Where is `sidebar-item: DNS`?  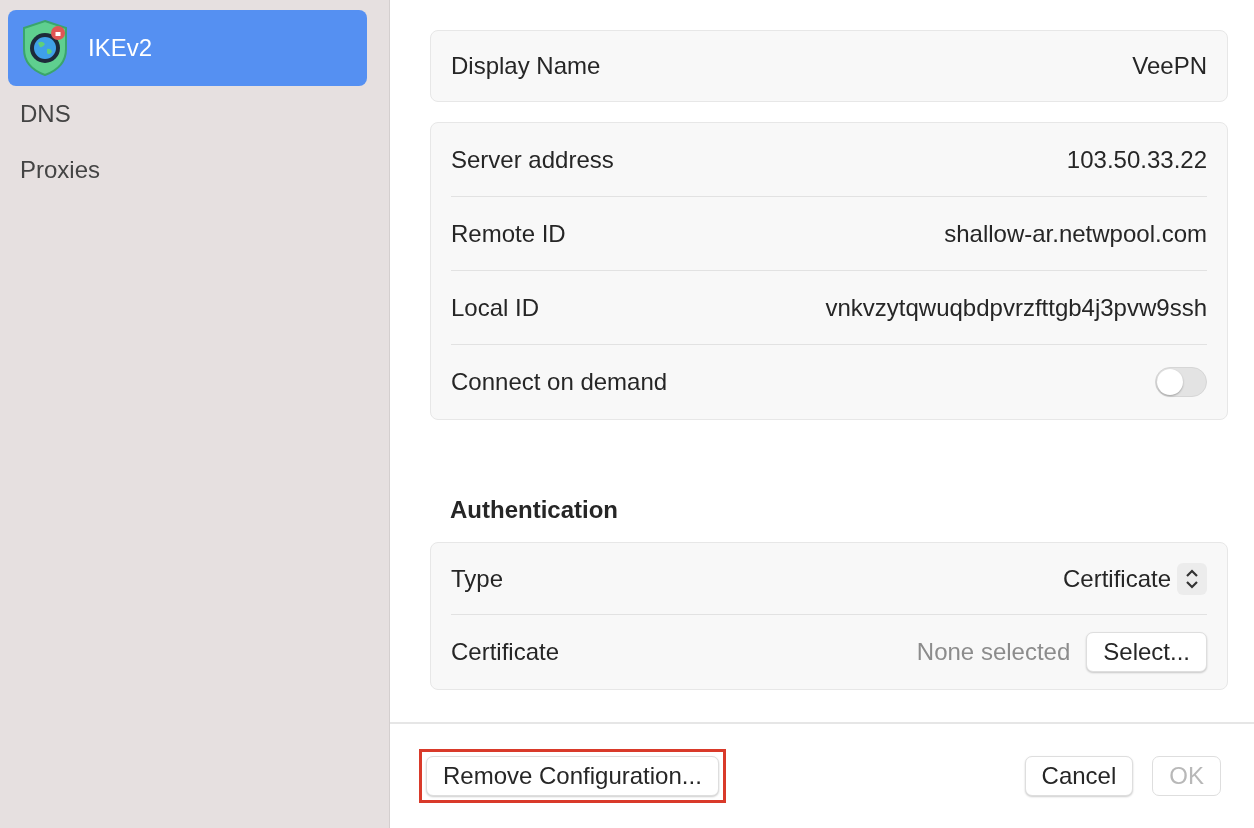
sidebar-item: DNS is located at coordinates (187, 114).